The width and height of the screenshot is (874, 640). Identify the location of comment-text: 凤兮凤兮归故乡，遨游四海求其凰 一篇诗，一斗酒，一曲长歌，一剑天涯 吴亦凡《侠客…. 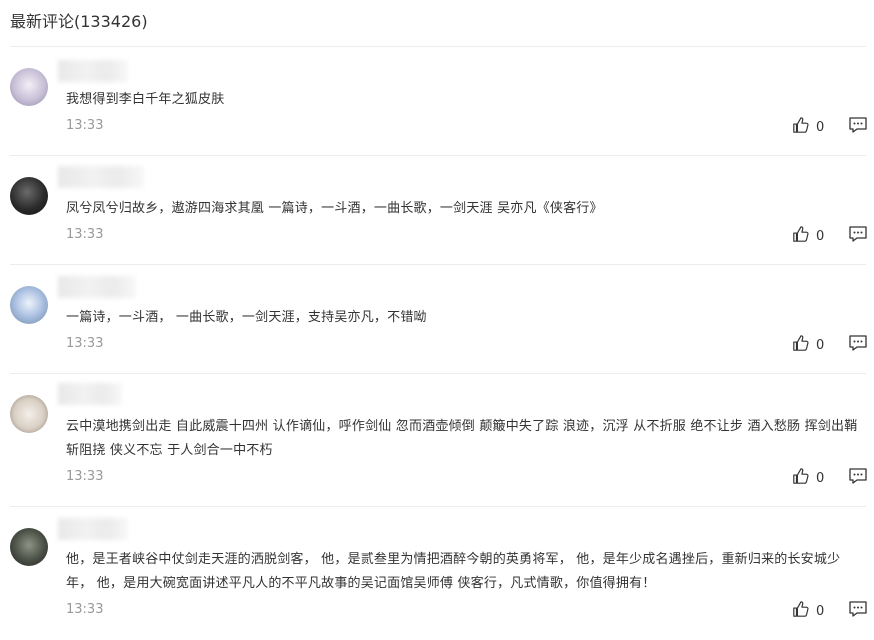
(334, 208).